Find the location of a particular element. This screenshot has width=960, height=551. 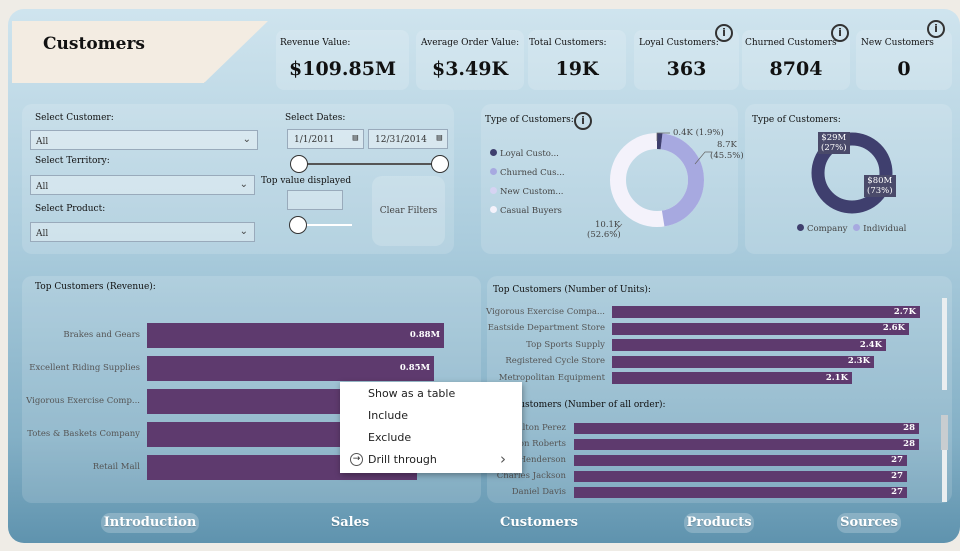

date-slider-track is located at coordinates (370, 164).